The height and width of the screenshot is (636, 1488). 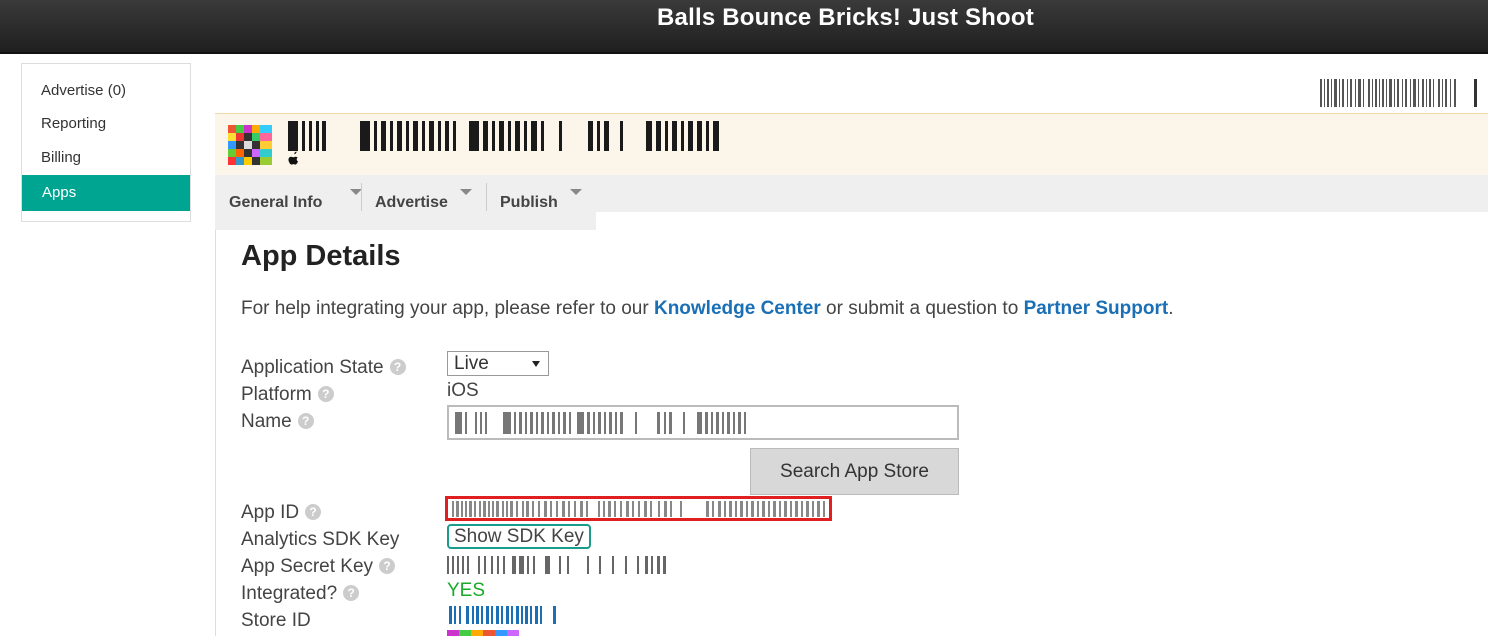 I want to click on app-id-value, so click(x=638, y=508).